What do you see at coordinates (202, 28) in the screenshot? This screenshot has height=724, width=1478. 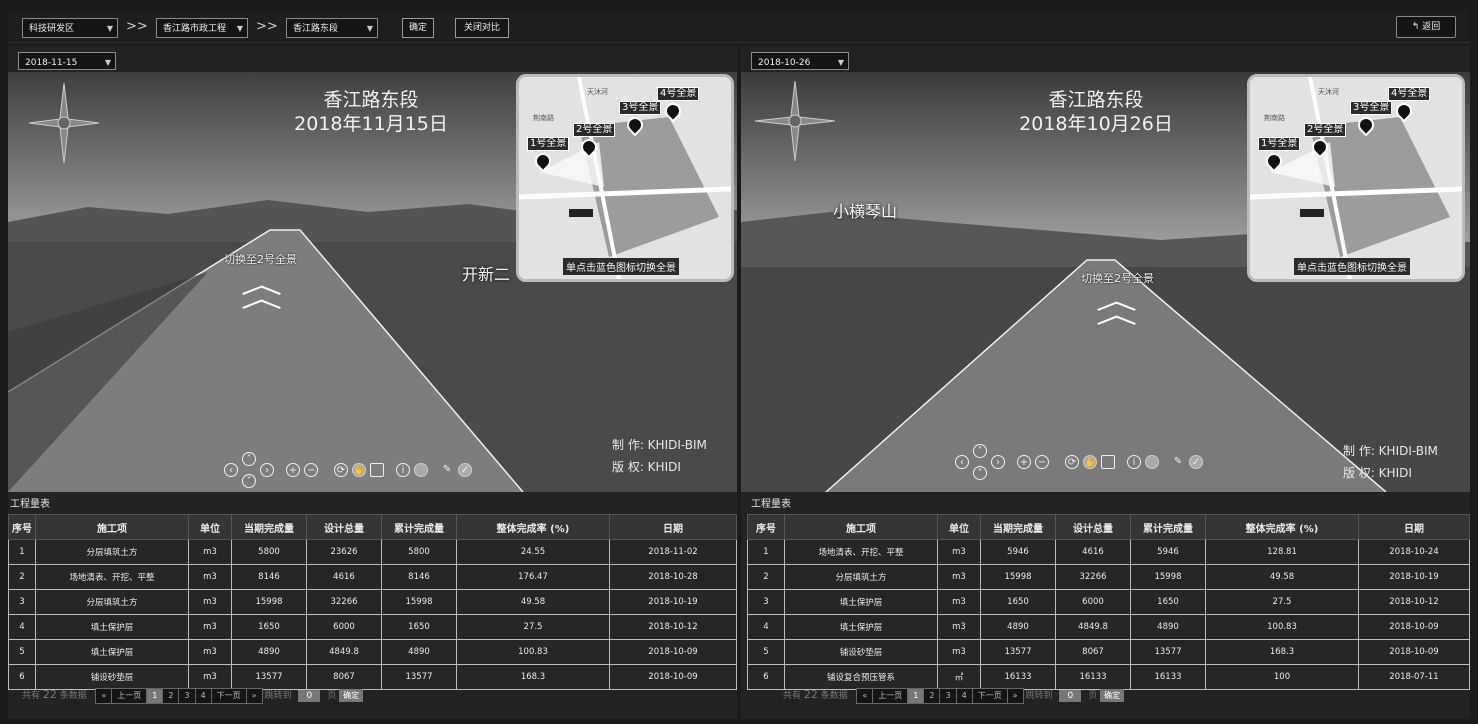 I see `project-select: 香江路市政工程 ▼` at bounding box center [202, 28].